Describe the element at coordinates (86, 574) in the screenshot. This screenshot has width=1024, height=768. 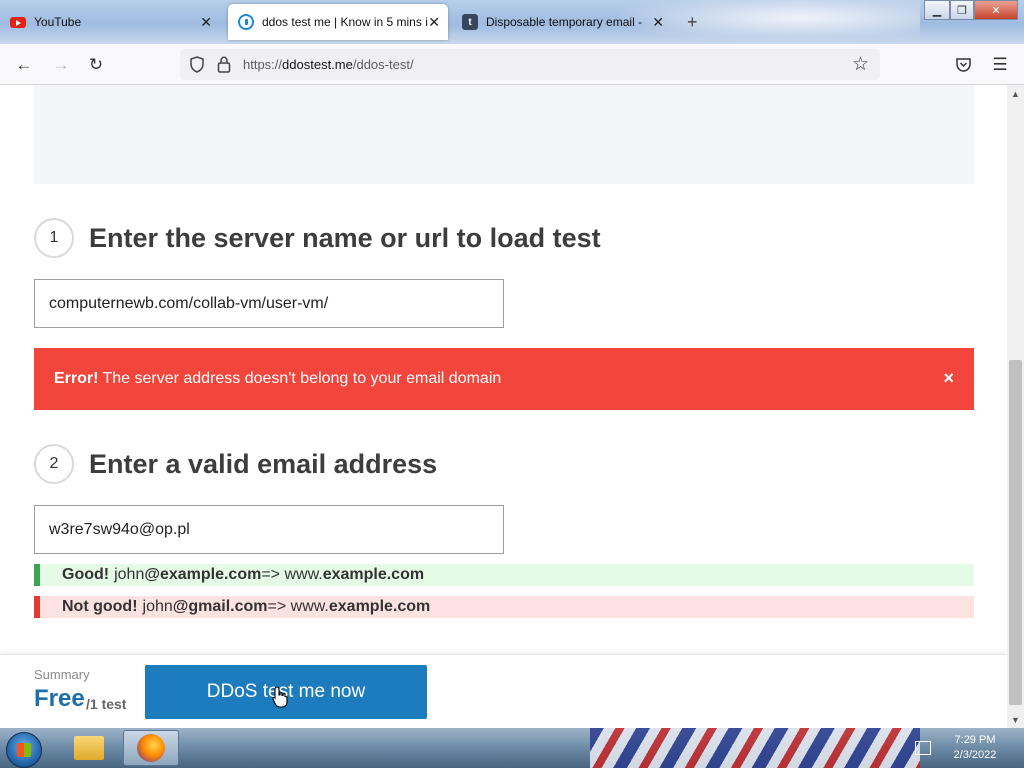
I see `good-label: Good!` at that location.